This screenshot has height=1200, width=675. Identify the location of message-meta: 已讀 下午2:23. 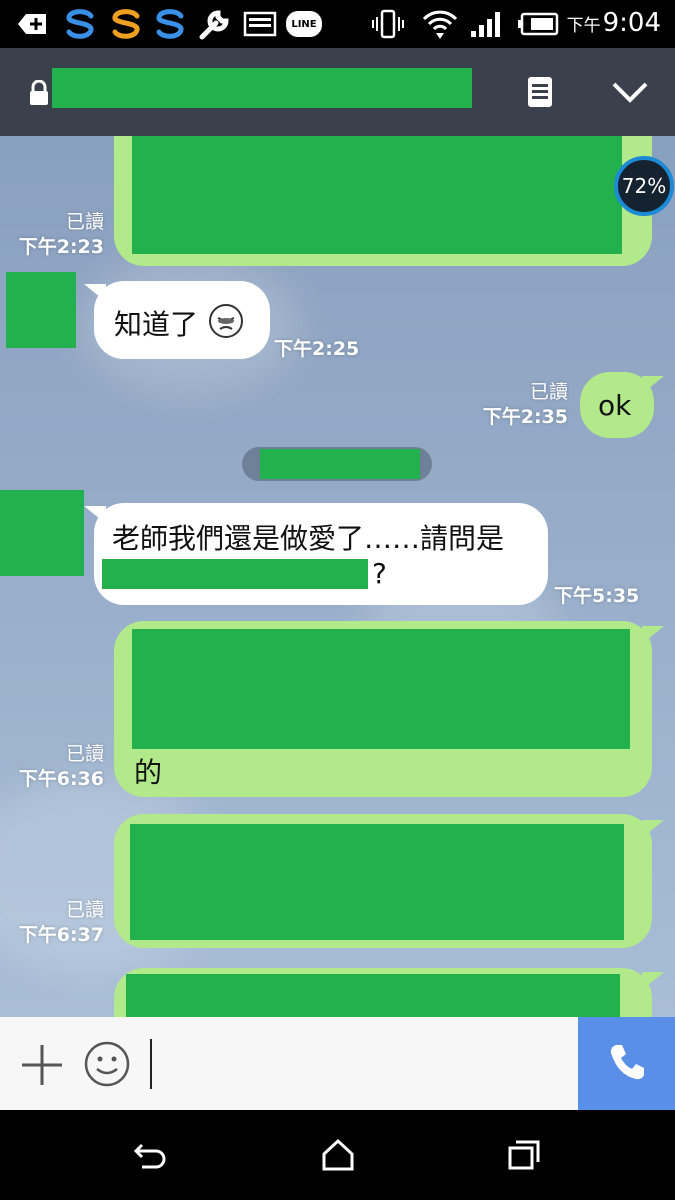
(59, 235).